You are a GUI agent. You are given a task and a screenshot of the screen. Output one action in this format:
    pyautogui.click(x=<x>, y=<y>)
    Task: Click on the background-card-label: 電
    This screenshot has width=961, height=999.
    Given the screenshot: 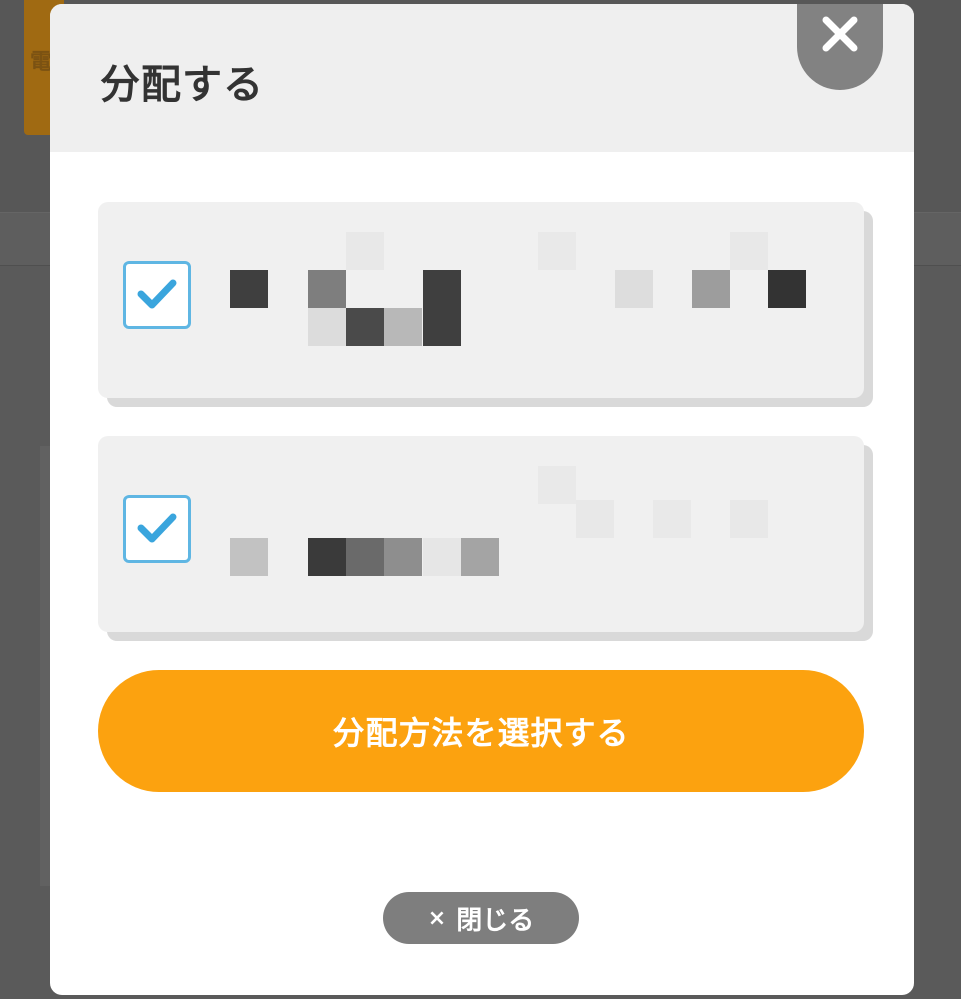 What is the action you would take?
    pyautogui.click(x=41, y=62)
    